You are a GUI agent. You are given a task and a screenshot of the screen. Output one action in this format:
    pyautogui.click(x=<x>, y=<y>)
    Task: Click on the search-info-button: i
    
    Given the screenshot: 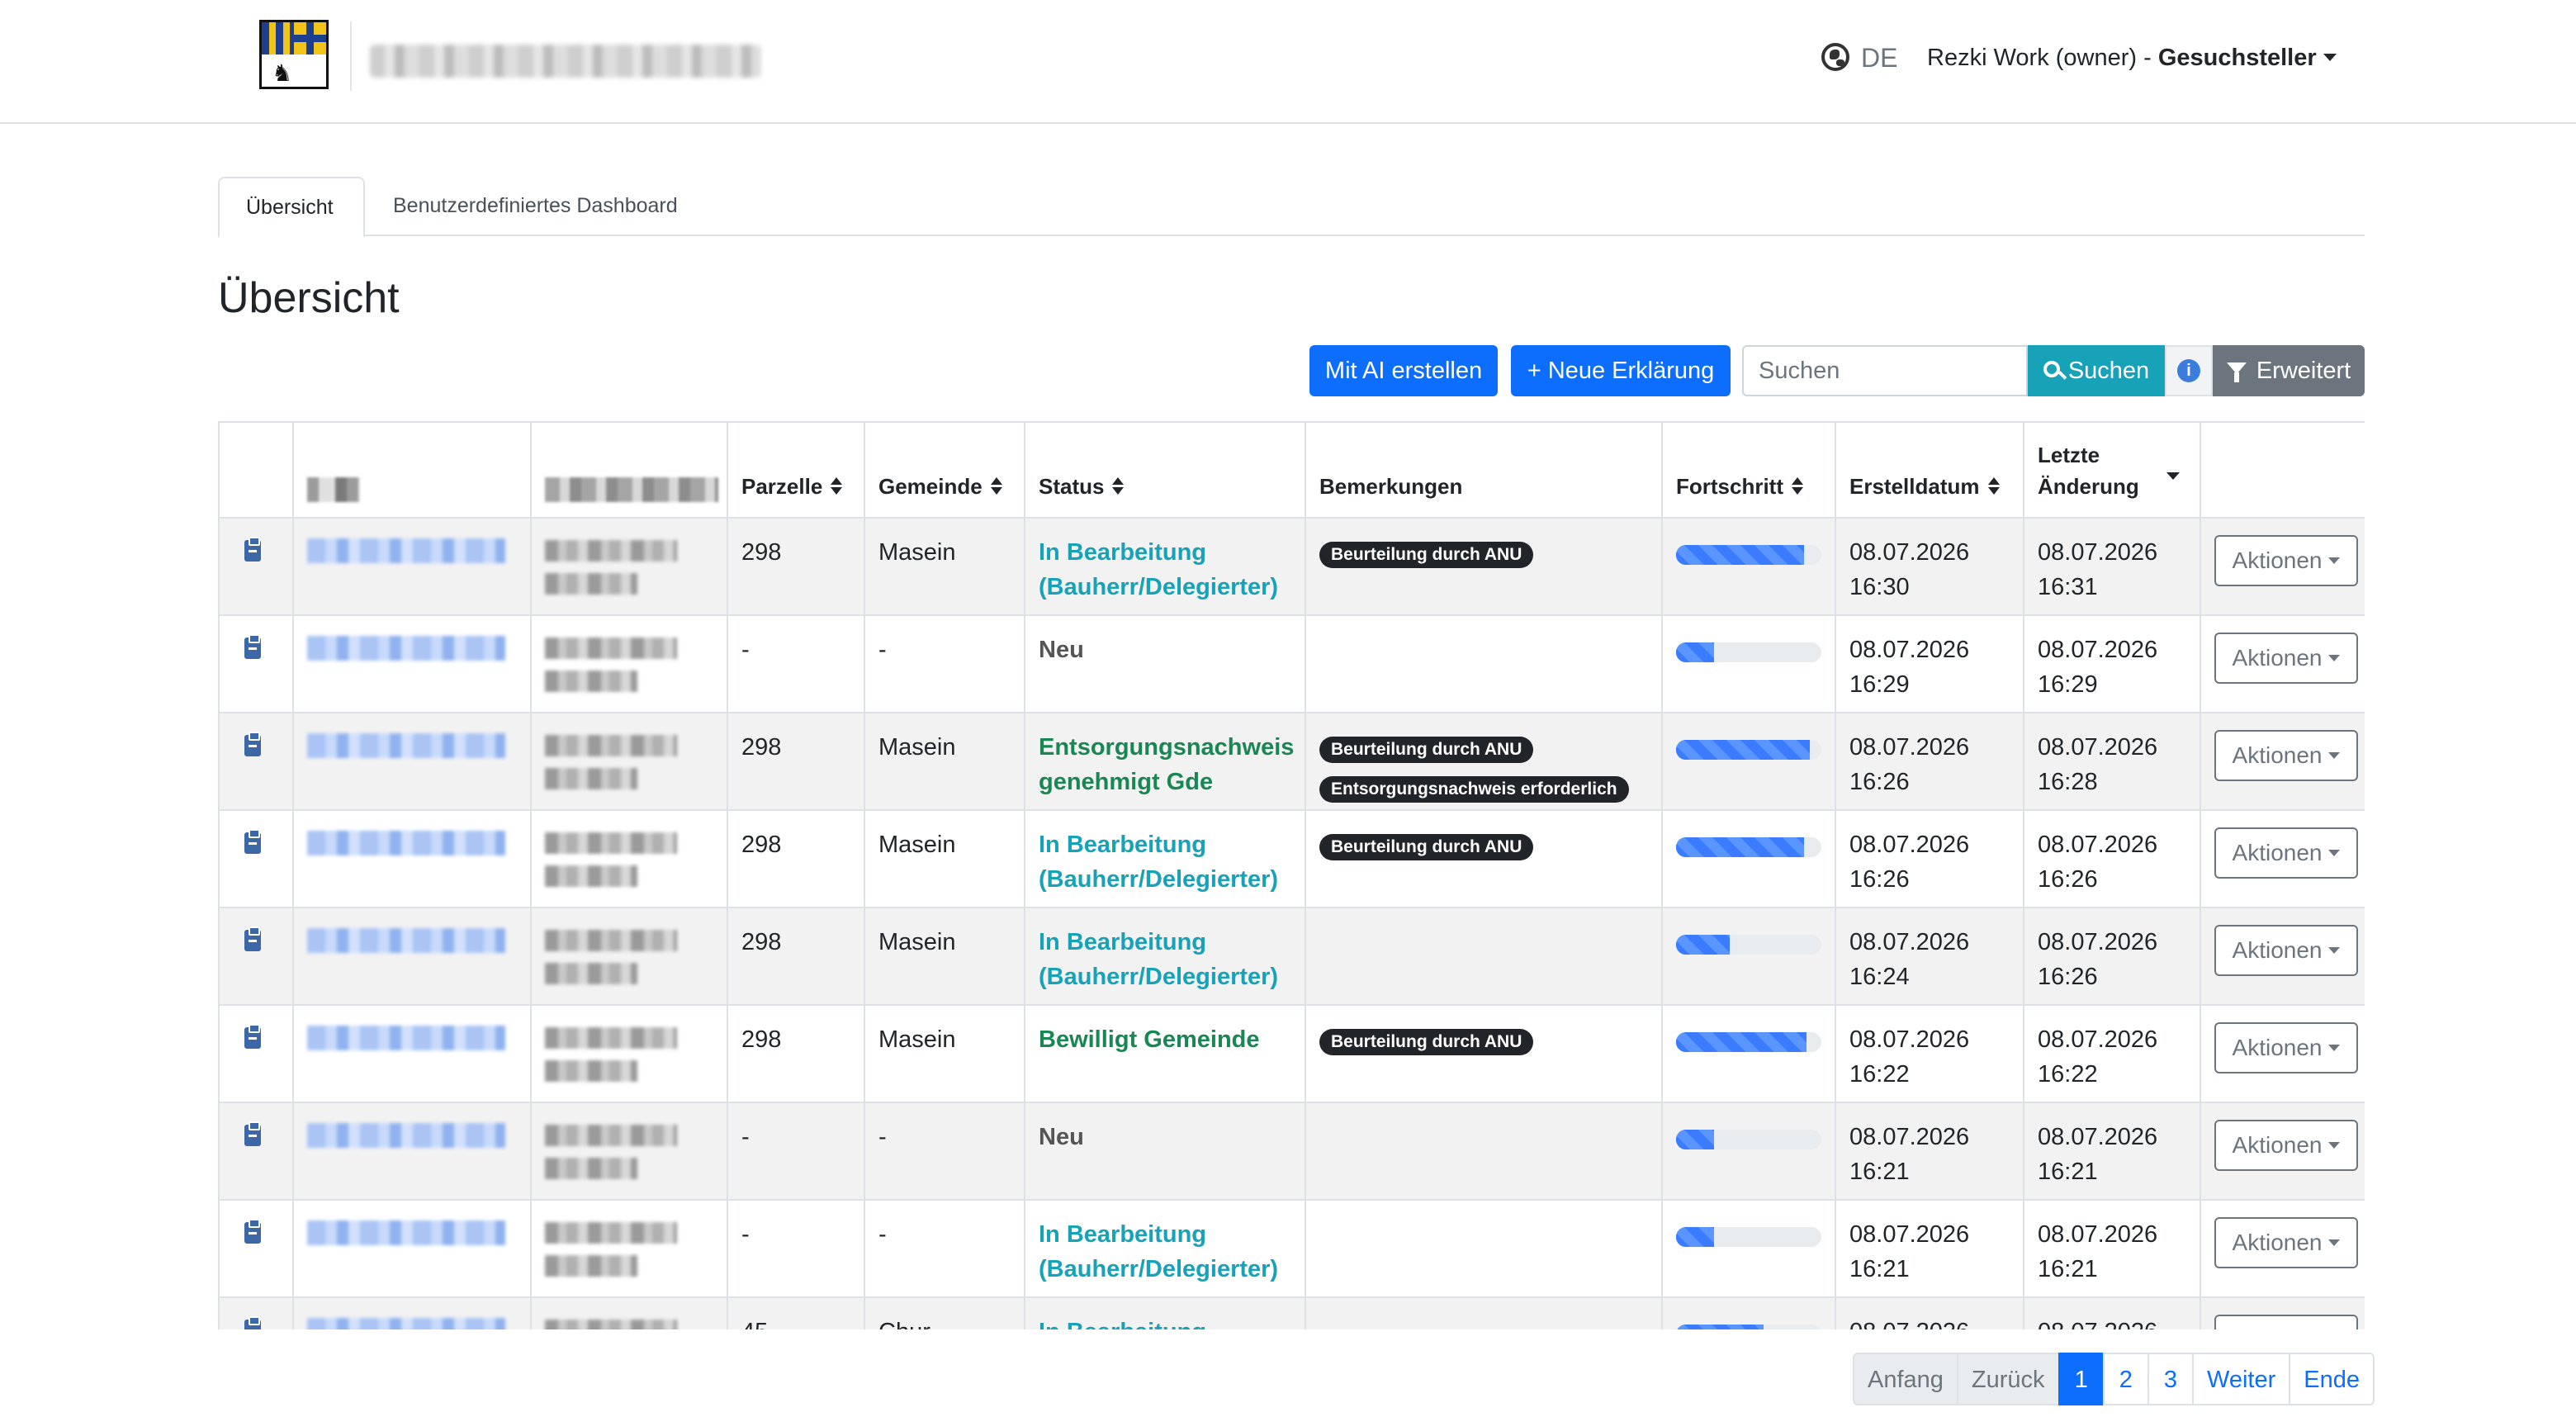 What is the action you would take?
    pyautogui.click(x=2189, y=371)
    